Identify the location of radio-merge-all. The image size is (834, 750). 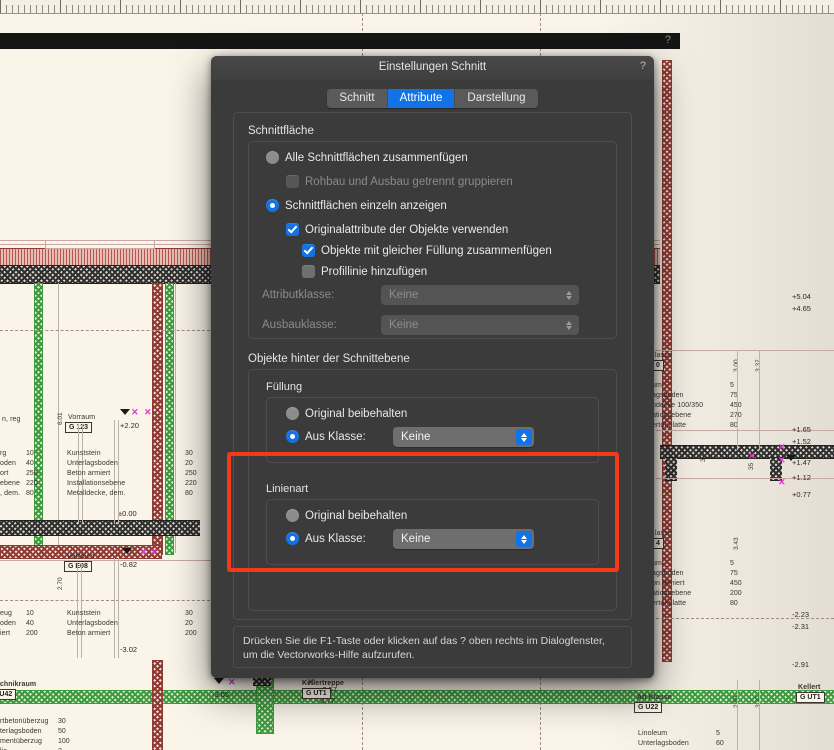
(272, 157).